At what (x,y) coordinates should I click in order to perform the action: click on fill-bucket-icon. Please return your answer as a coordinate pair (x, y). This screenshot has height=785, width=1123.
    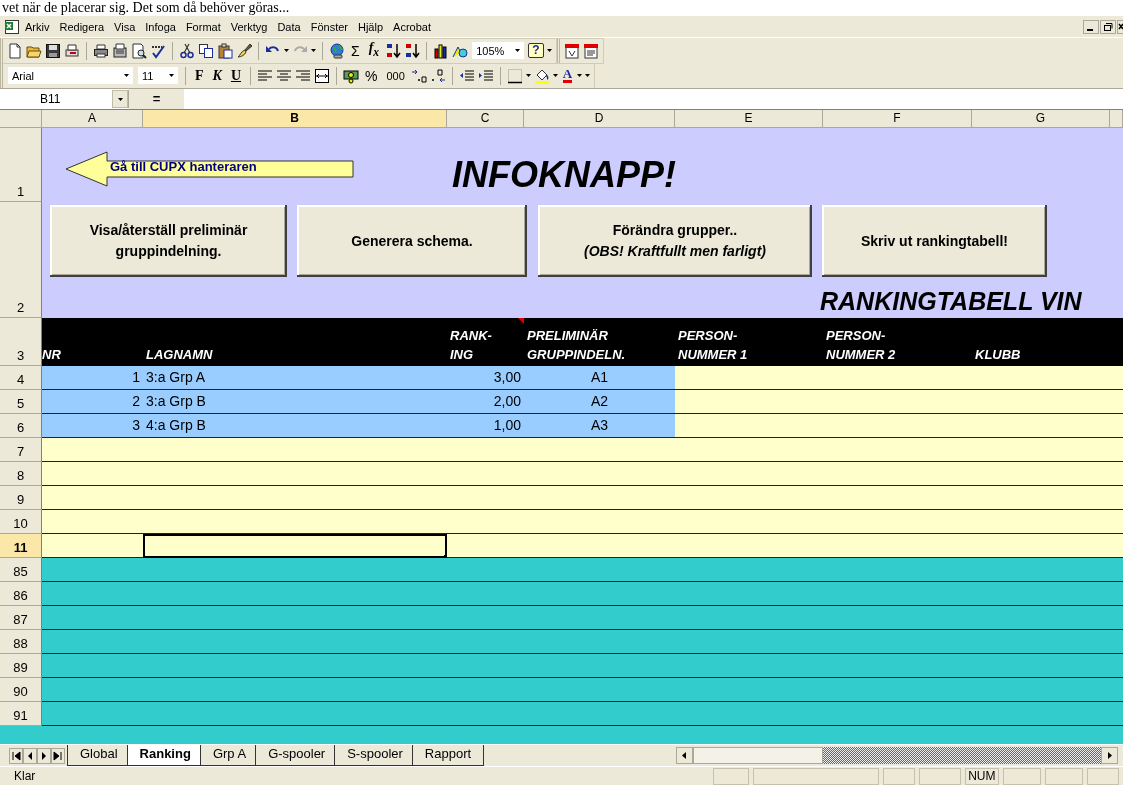
    Looking at the image, I should click on (541, 75).